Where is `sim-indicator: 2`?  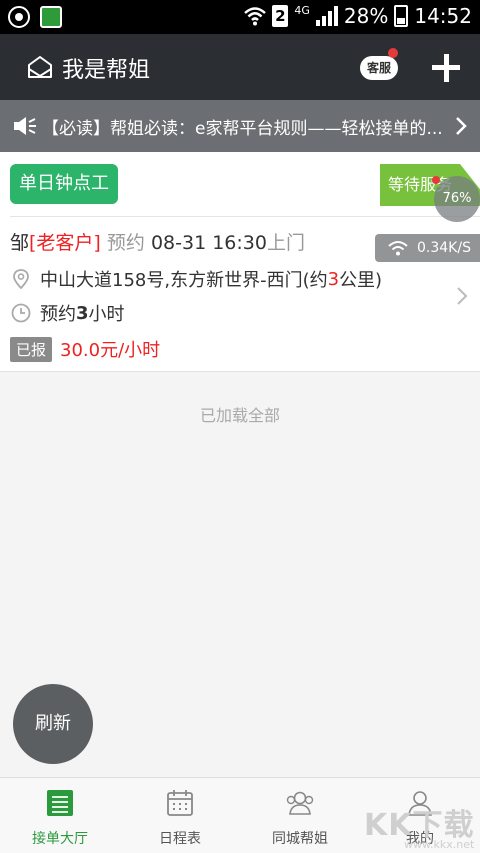 sim-indicator: 2 is located at coordinates (280, 16).